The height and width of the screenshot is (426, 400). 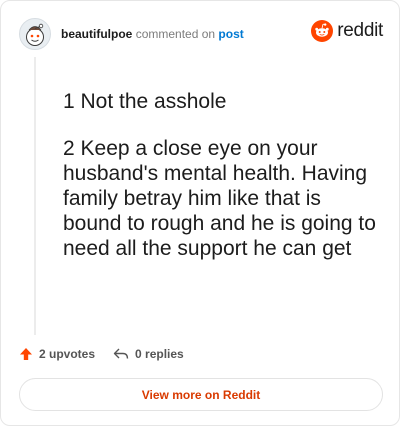 What do you see at coordinates (110, 354) in the screenshot?
I see `comment-footer: 2 upvotes 0 replies` at bounding box center [110, 354].